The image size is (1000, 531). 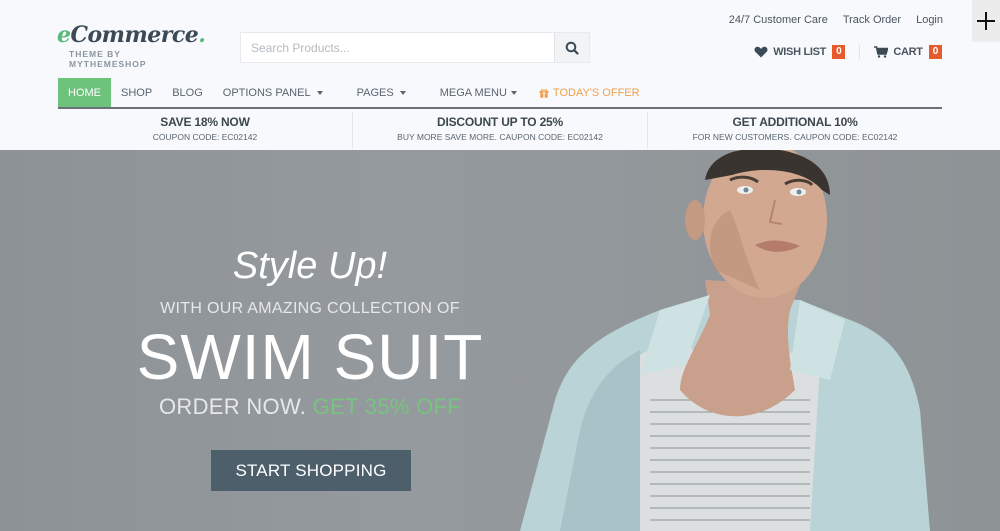 I want to click on promo-subtitle: BUY MORE SAVE MORE. CAUPON CODE: EC02142, so click(x=500, y=137).